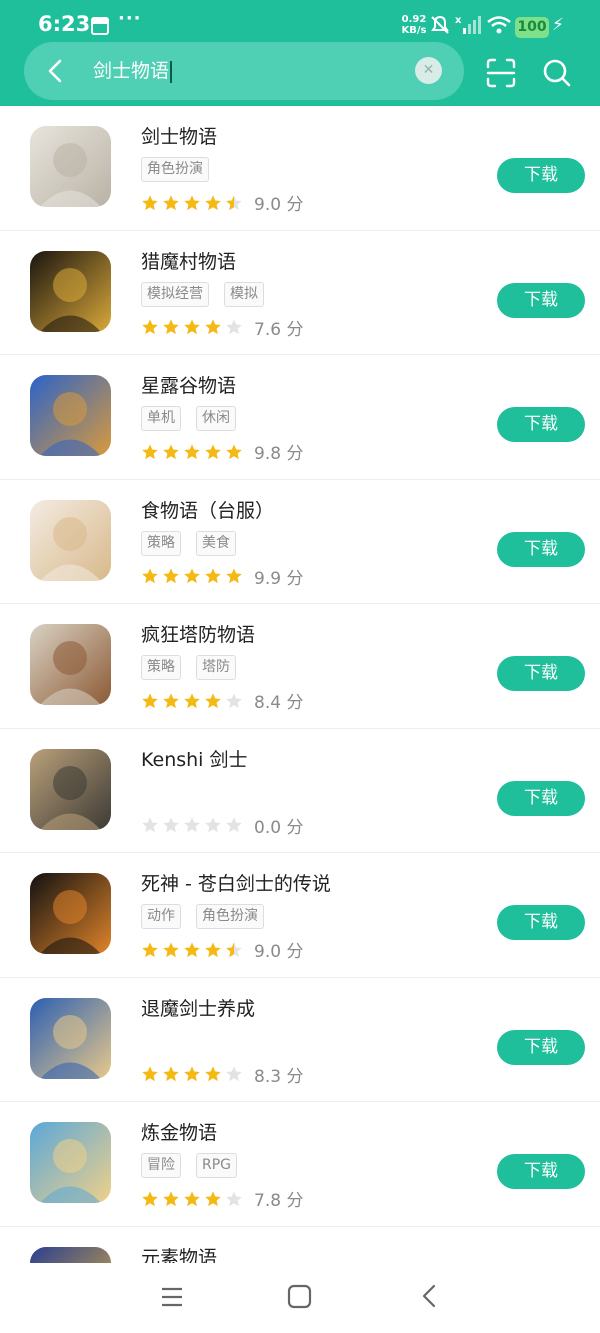  Describe the element at coordinates (172, 1297) in the screenshot. I see `recent-apps-icon` at that location.